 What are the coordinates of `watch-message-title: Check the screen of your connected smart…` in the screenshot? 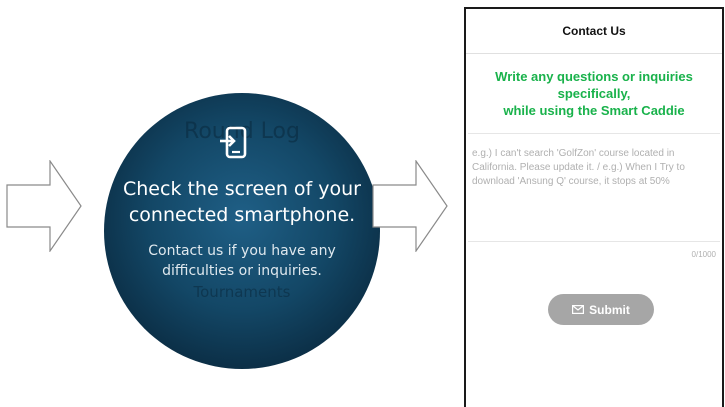 It's located at (242, 202).